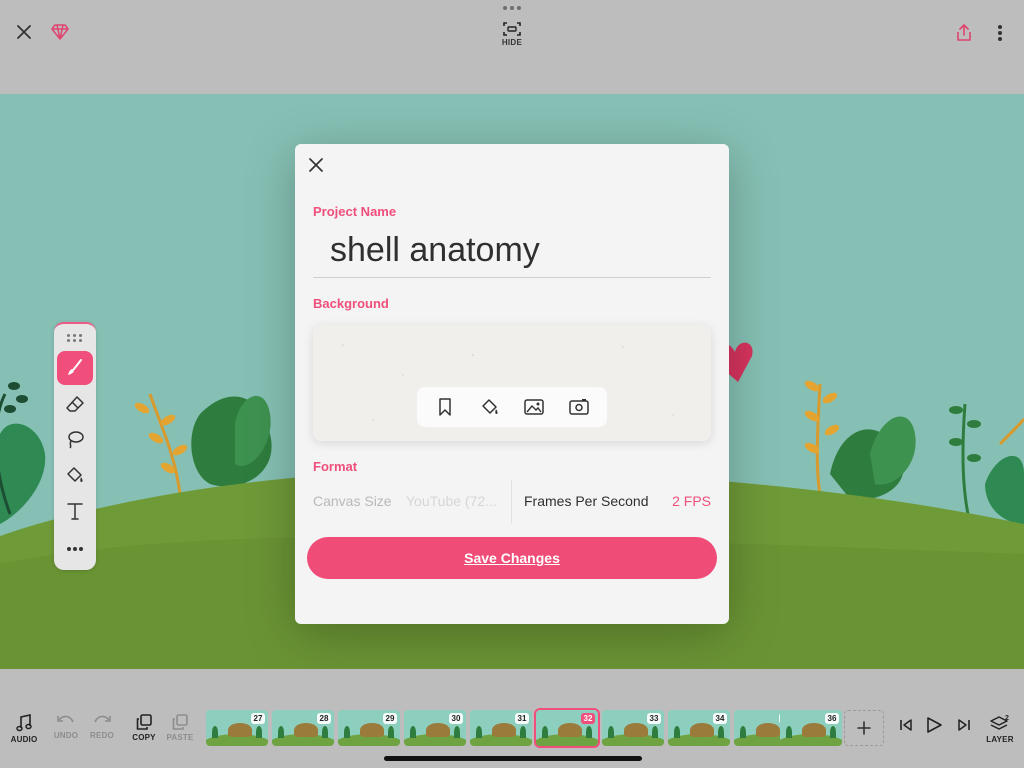  What do you see at coordinates (456, 718) in the screenshot?
I see `frame-number: 30` at bounding box center [456, 718].